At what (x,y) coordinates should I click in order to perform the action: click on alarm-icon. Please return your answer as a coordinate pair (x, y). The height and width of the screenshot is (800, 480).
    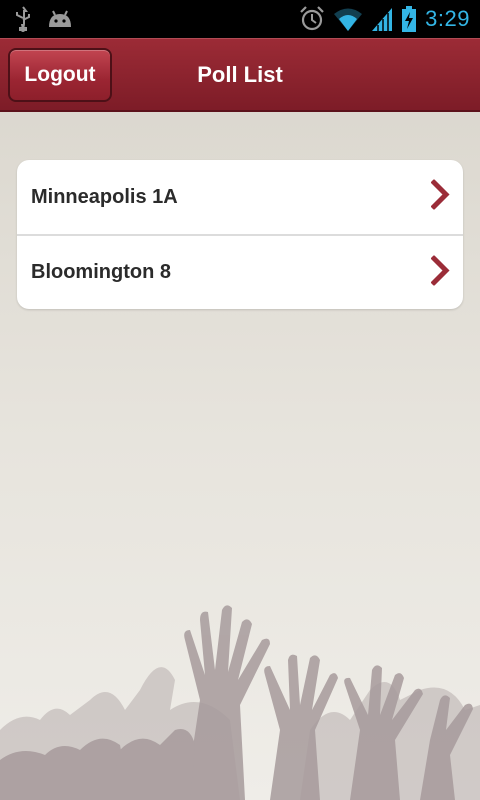
    Looking at the image, I should click on (312, 19).